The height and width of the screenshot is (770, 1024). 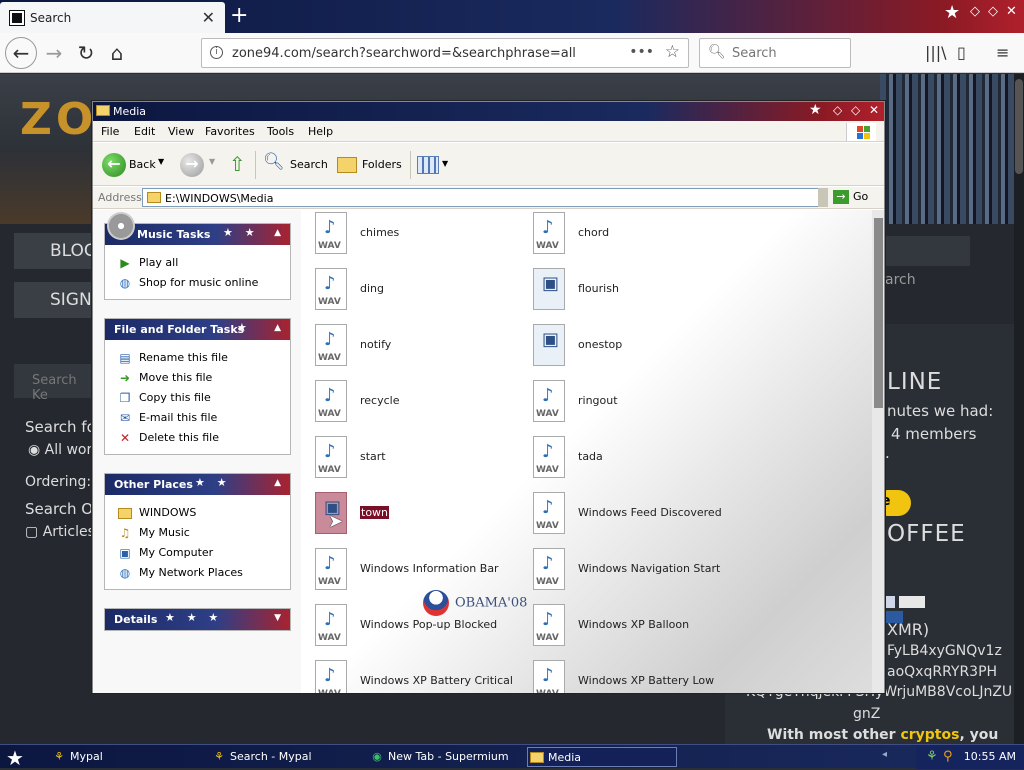 What do you see at coordinates (590, 456) in the screenshot?
I see `file-name: tada` at bounding box center [590, 456].